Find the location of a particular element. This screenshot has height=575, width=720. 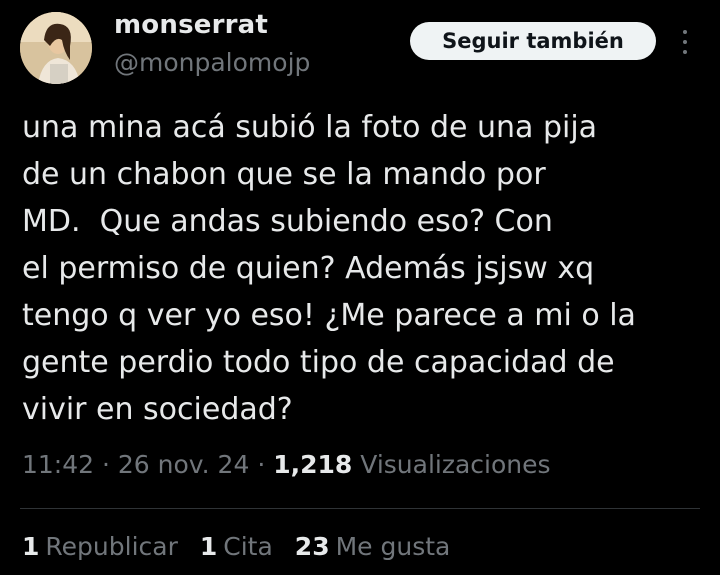

tweet-time: 11:42 is located at coordinates (58, 464).